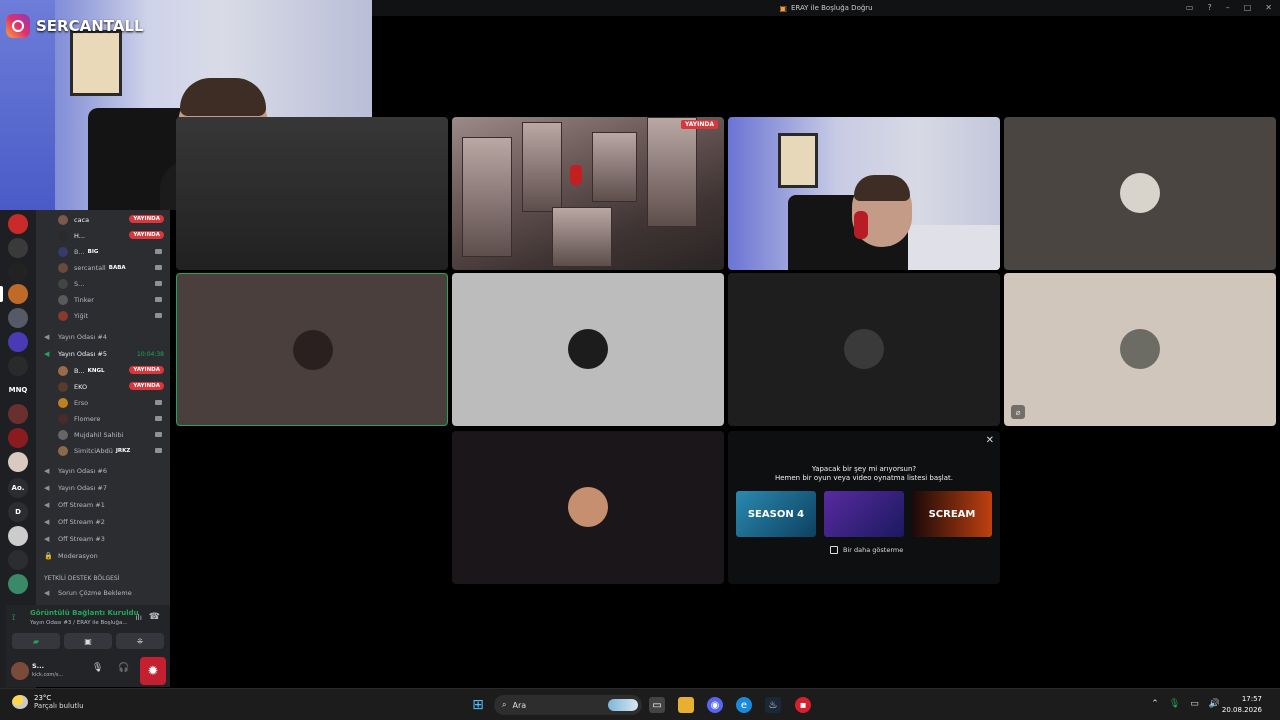  I want to click on user-tile-6: ⌀, so click(1140, 349).